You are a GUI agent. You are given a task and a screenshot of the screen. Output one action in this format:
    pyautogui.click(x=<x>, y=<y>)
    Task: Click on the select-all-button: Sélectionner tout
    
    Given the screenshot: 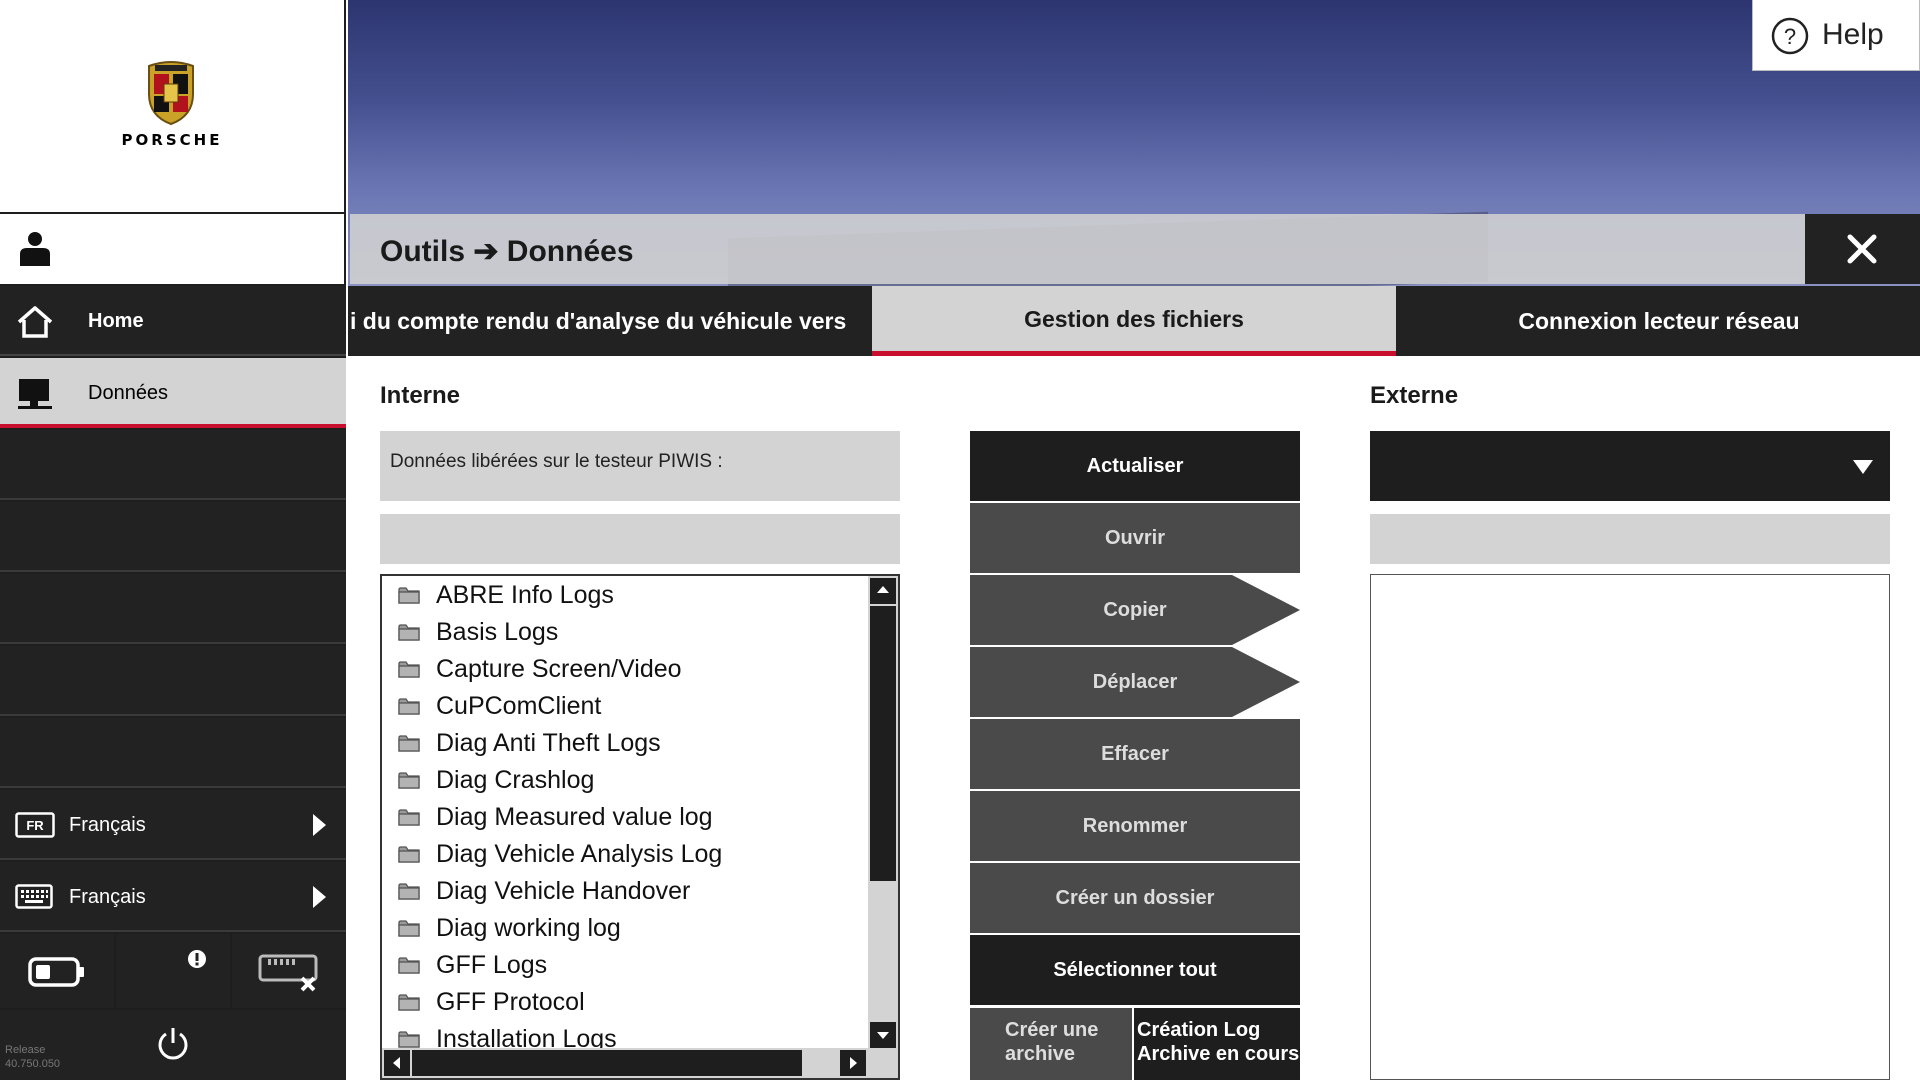 What is the action you would take?
    pyautogui.click(x=1135, y=970)
    